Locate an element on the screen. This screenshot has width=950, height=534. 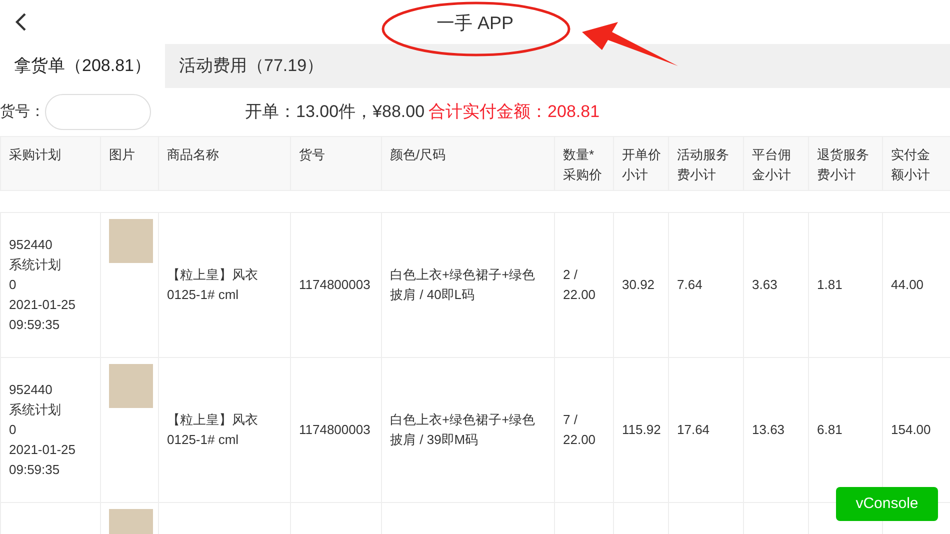
table-cell: 7 / 22.00 is located at coordinates (579, 429).